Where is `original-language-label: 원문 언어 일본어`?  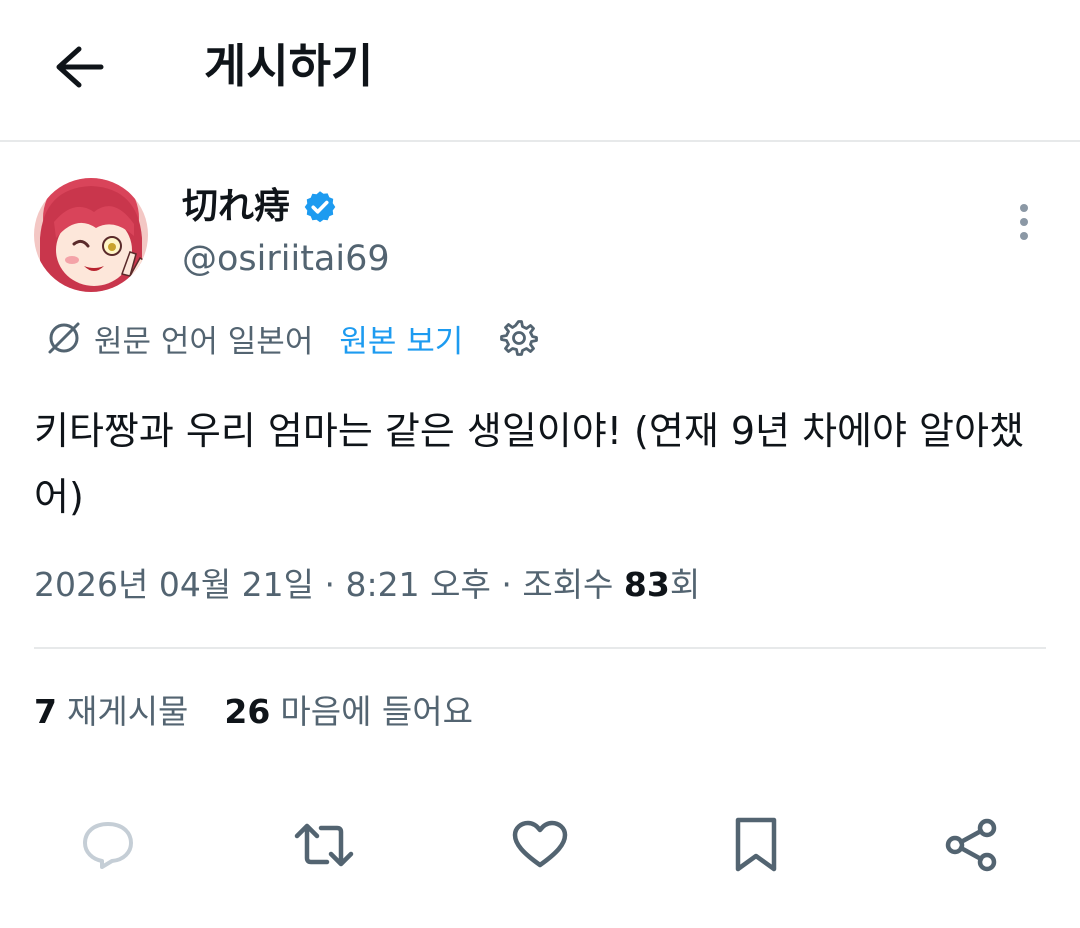
original-language-label: 원문 언어 일본어 is located at coordinates (204, 341).